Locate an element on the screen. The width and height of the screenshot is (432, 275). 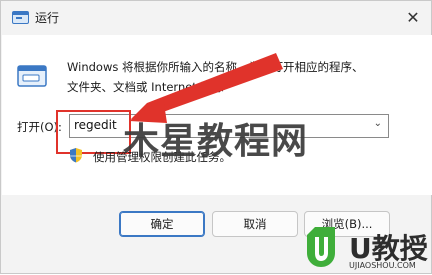
uac-shield-icon is located at coordinates (76, 155).